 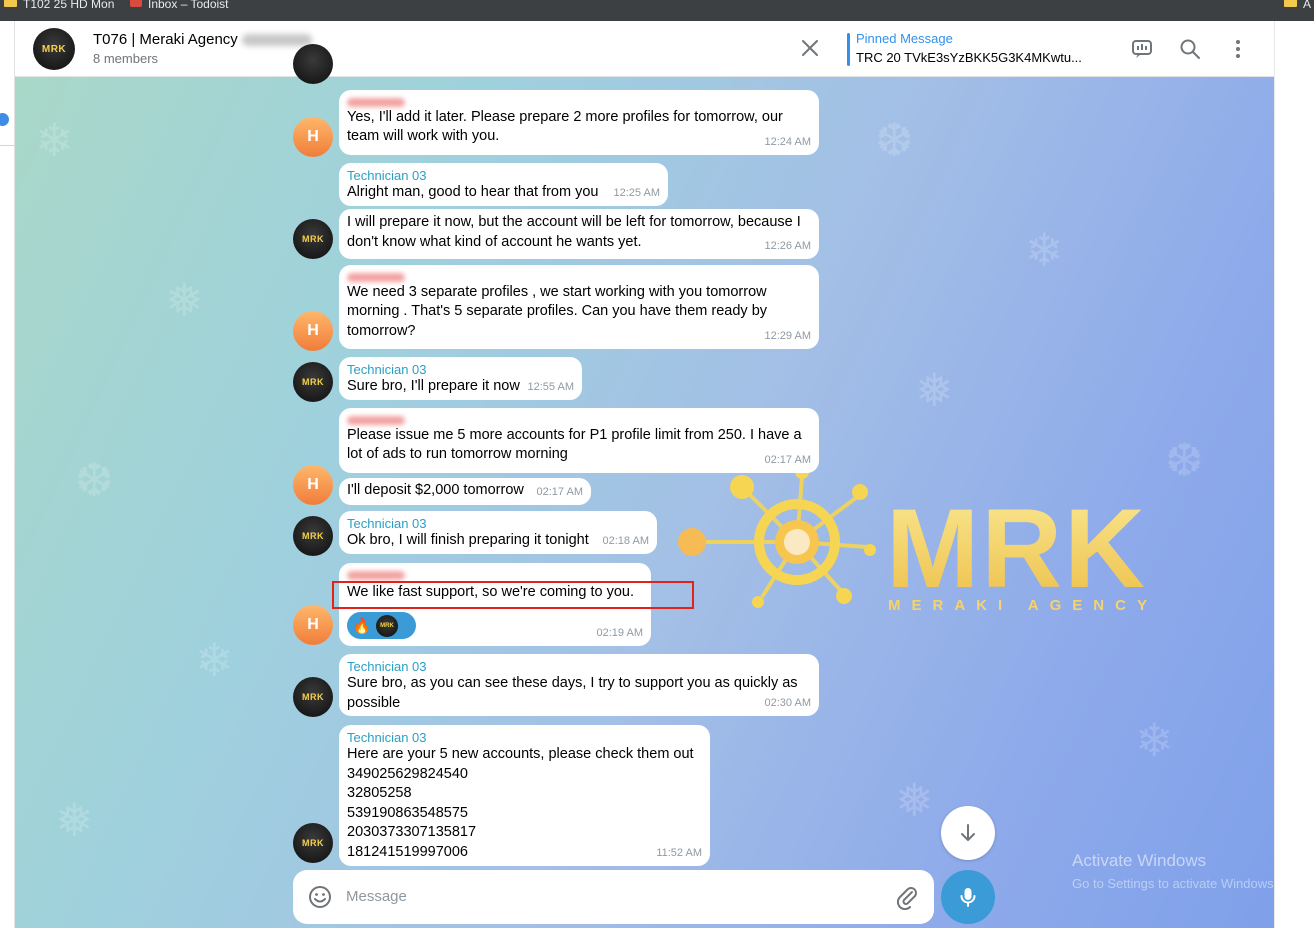 I want to click on microphone-icon, so click(x=968, y=897).